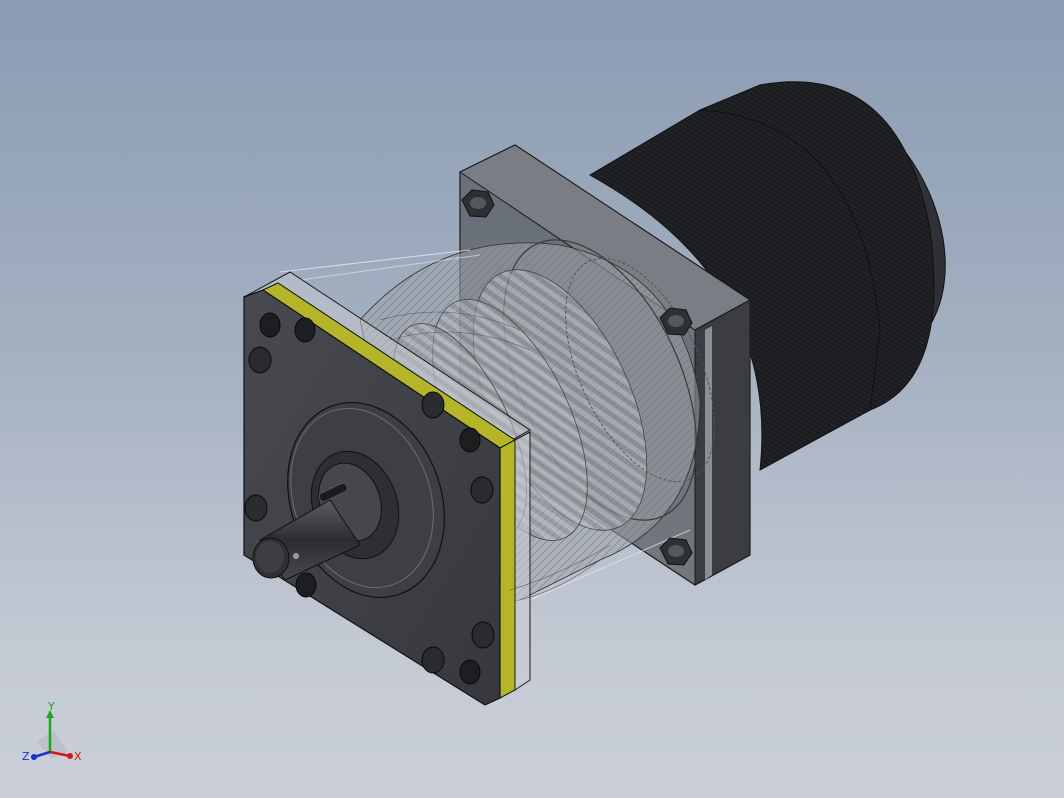 This screenshot has height=798, width=1064. I want to click on z-axis-label: Z, so click(26, 756).